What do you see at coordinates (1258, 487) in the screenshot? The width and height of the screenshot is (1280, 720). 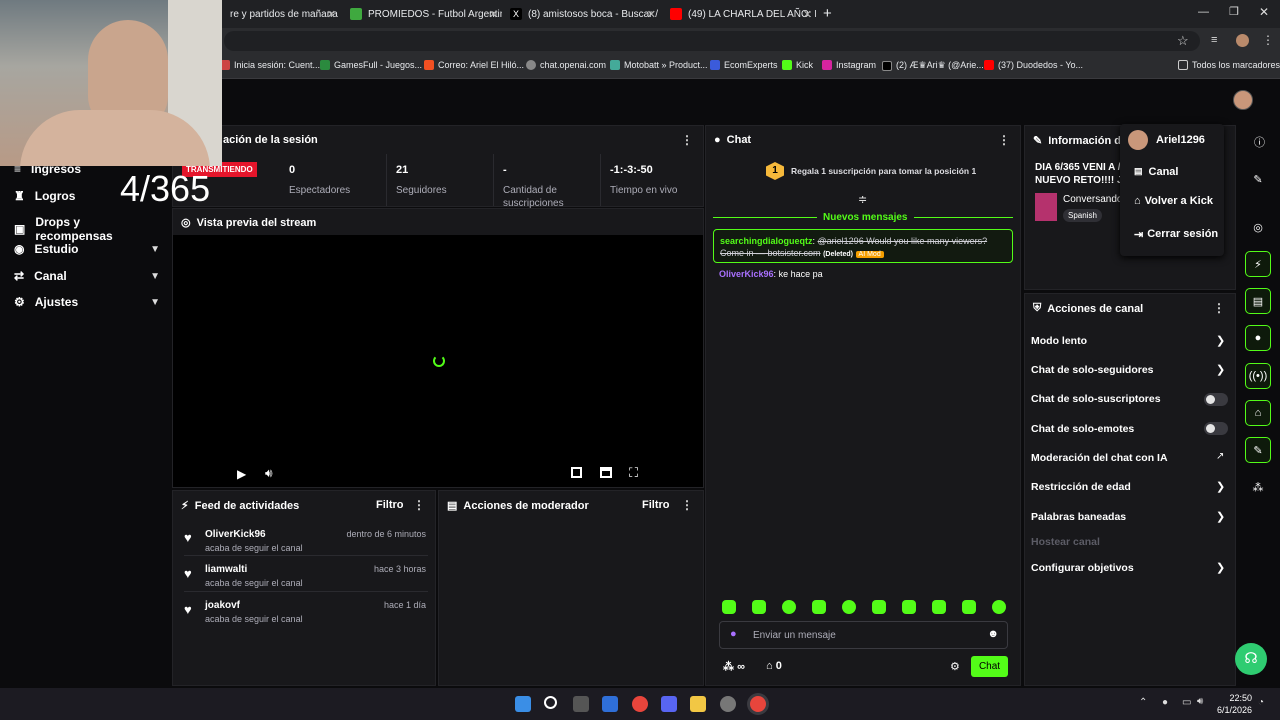 I see `points-tool-icon: ⁂` at bounding box center [1258, 487].